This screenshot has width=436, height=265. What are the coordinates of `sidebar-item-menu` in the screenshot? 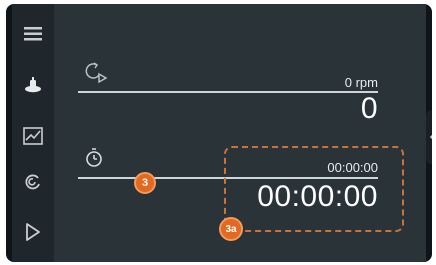 It's located at (33, 34).